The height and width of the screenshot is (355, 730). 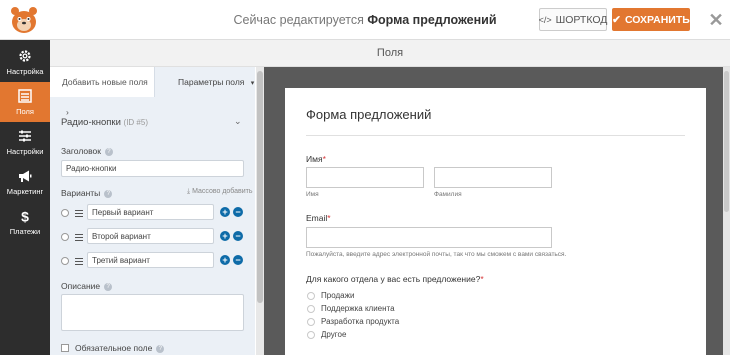 I want to click on nav-fields-label: Поля, so click(x=25, y=111).